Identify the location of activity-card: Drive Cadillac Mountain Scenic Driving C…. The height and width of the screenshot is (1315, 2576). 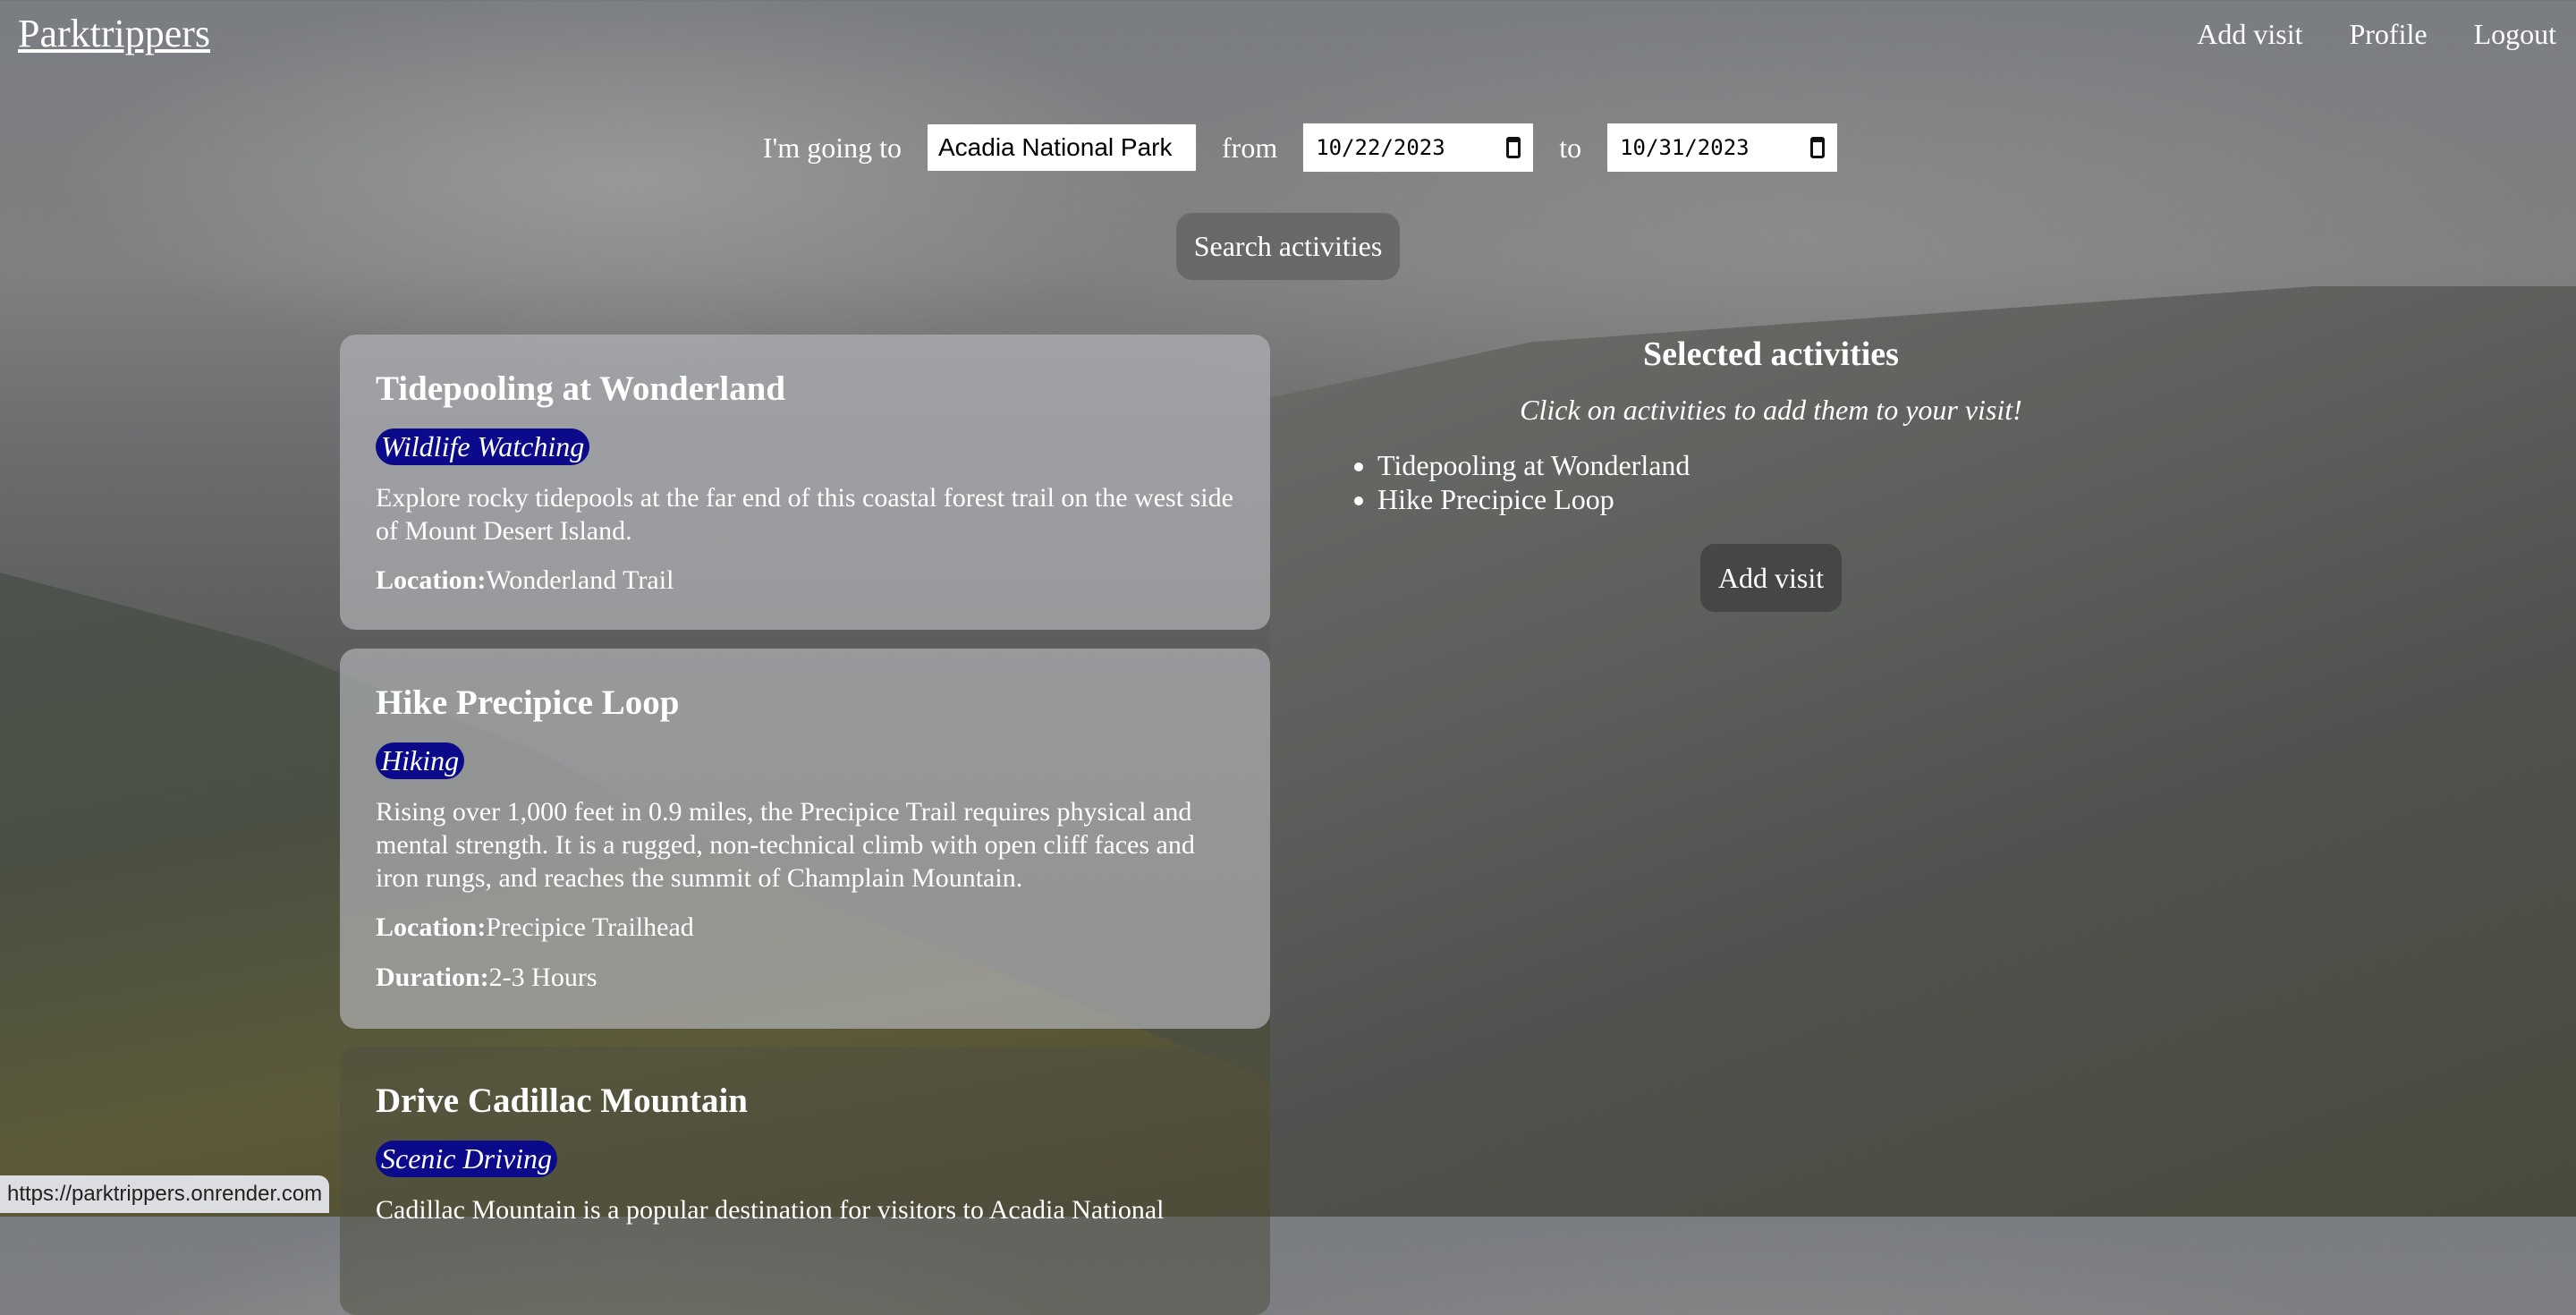
(805, 1181).